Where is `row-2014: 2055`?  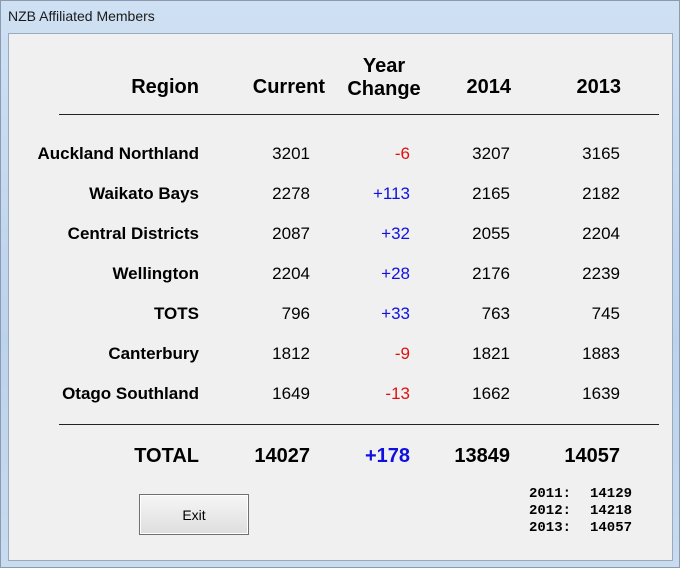 row-2014: 2055 is located at coordinates (491, 233).